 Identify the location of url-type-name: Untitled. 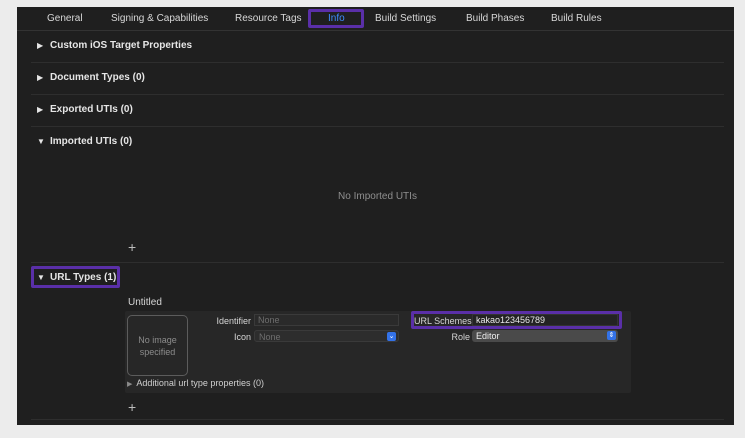
(145, 302).